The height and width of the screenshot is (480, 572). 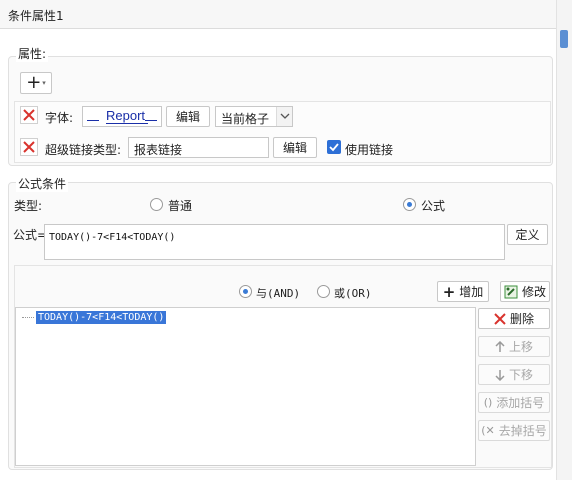 What do you see at coordinates (278, 293) in the screenshot?
I see `logic-and-label: 与(AND)` at bounding box center [278, 293].